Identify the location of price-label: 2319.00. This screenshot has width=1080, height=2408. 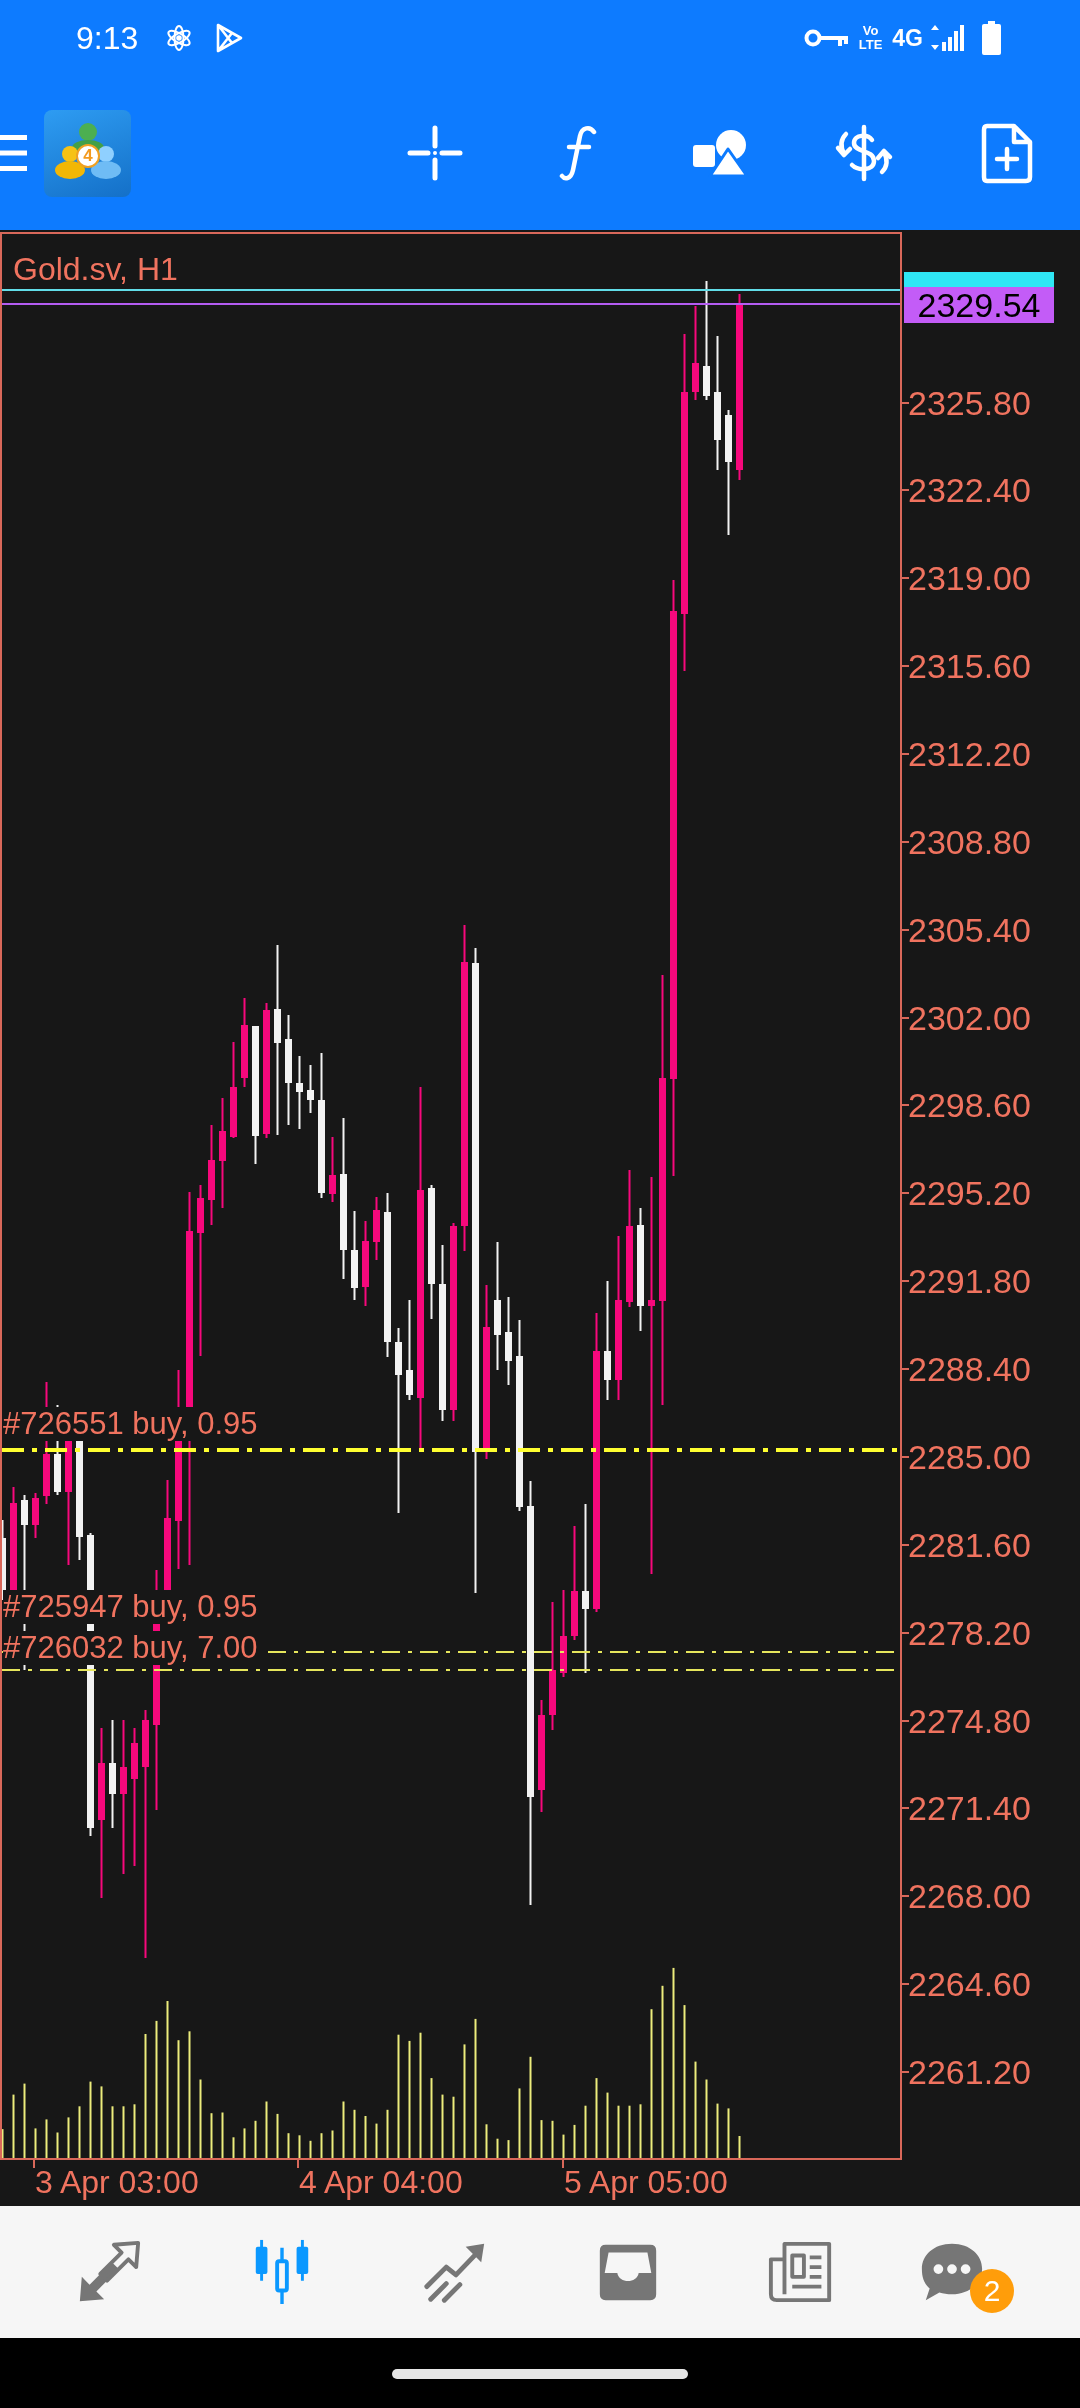
(969, 578).